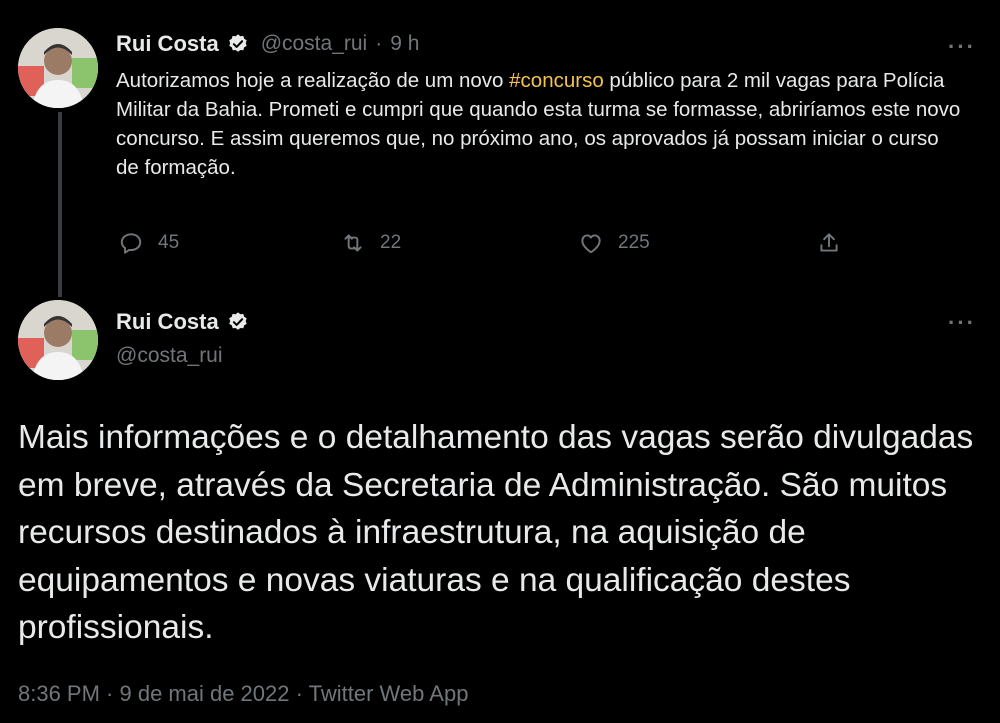 The image size is (1000, 723). What do you see at coordinates (614, 243) in the screenshot?
I see `like-button: 225` at bounding box center [614, 243].